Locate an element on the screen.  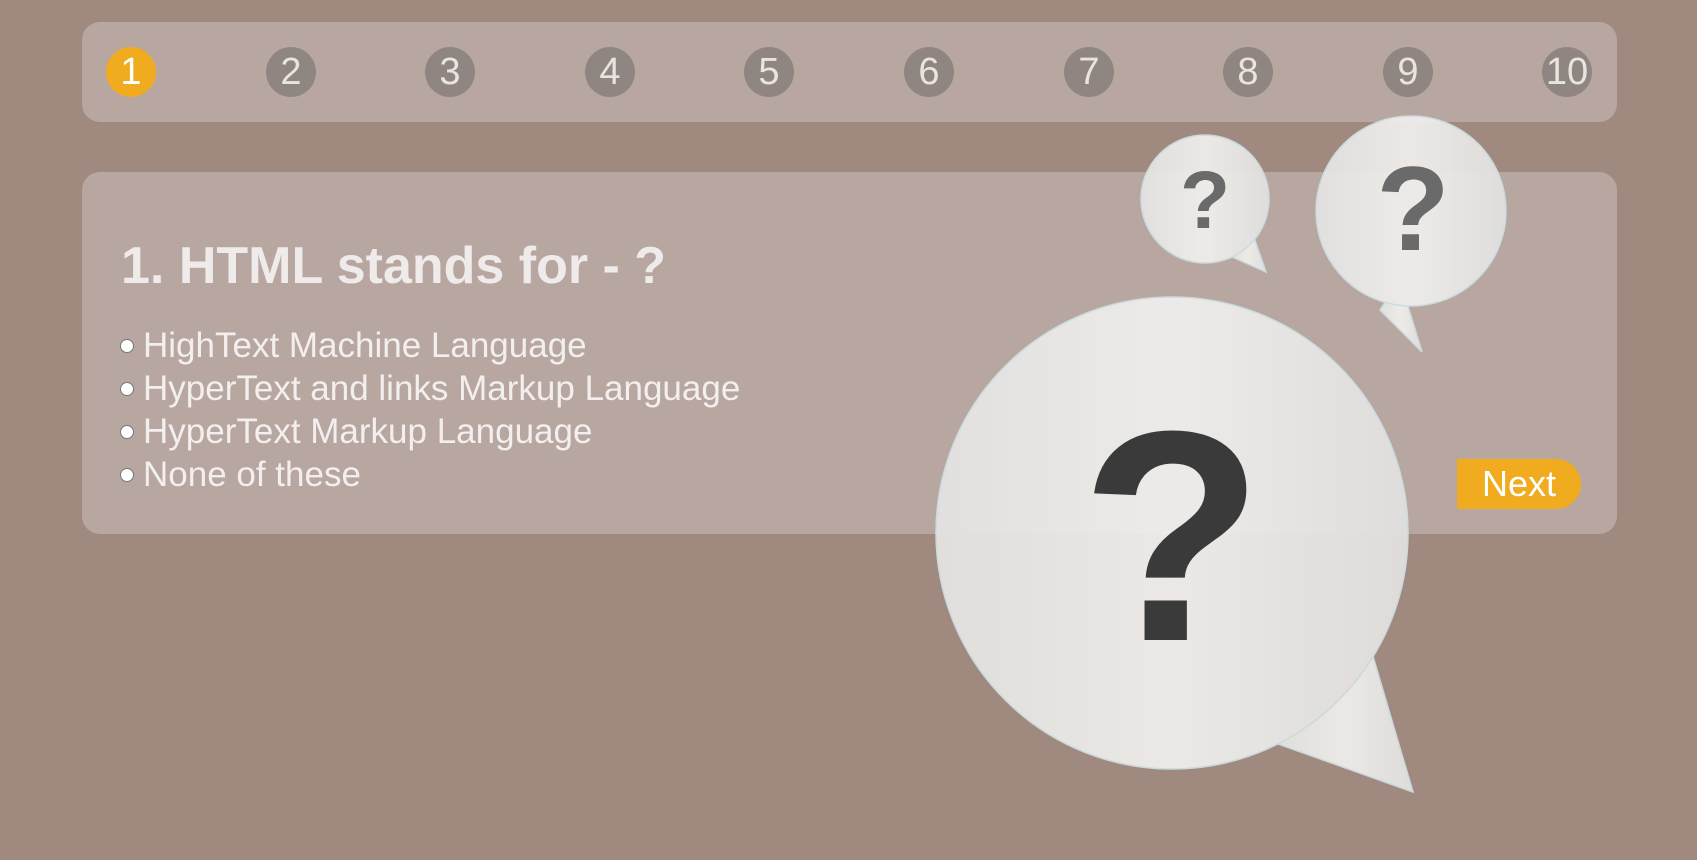
nav-step-9: 9 is located at coordinates (1408, 72).